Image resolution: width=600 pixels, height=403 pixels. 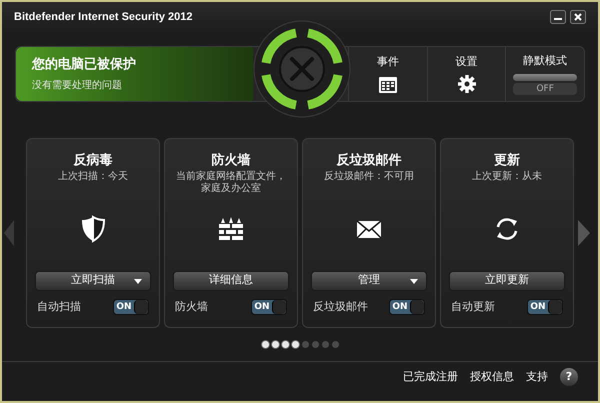 I want to click on module-button: 立即扫描, so click(x=93, y=280).